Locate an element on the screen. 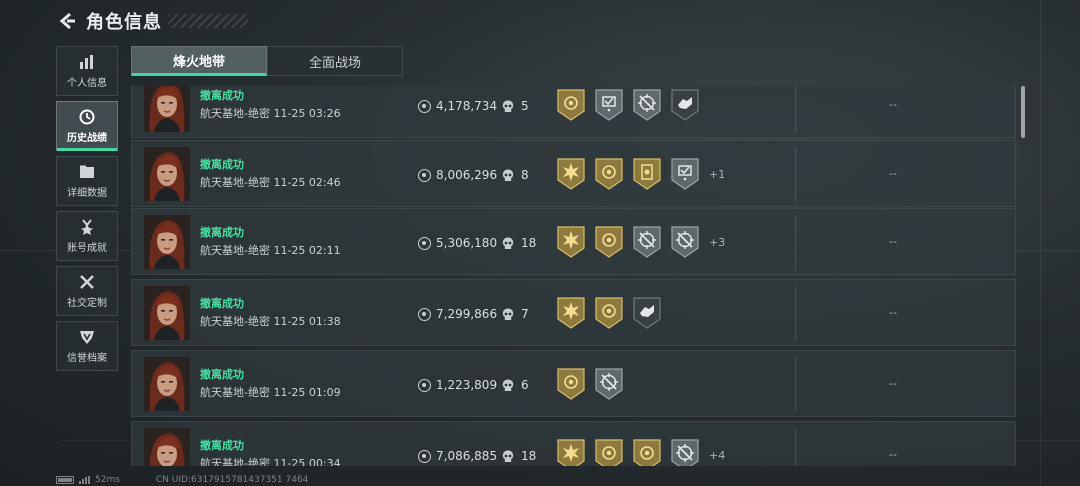 The image size is (1080, 486). uid-text: CN UID:6317915781437351 7464 is located at coordinates (232, 480).